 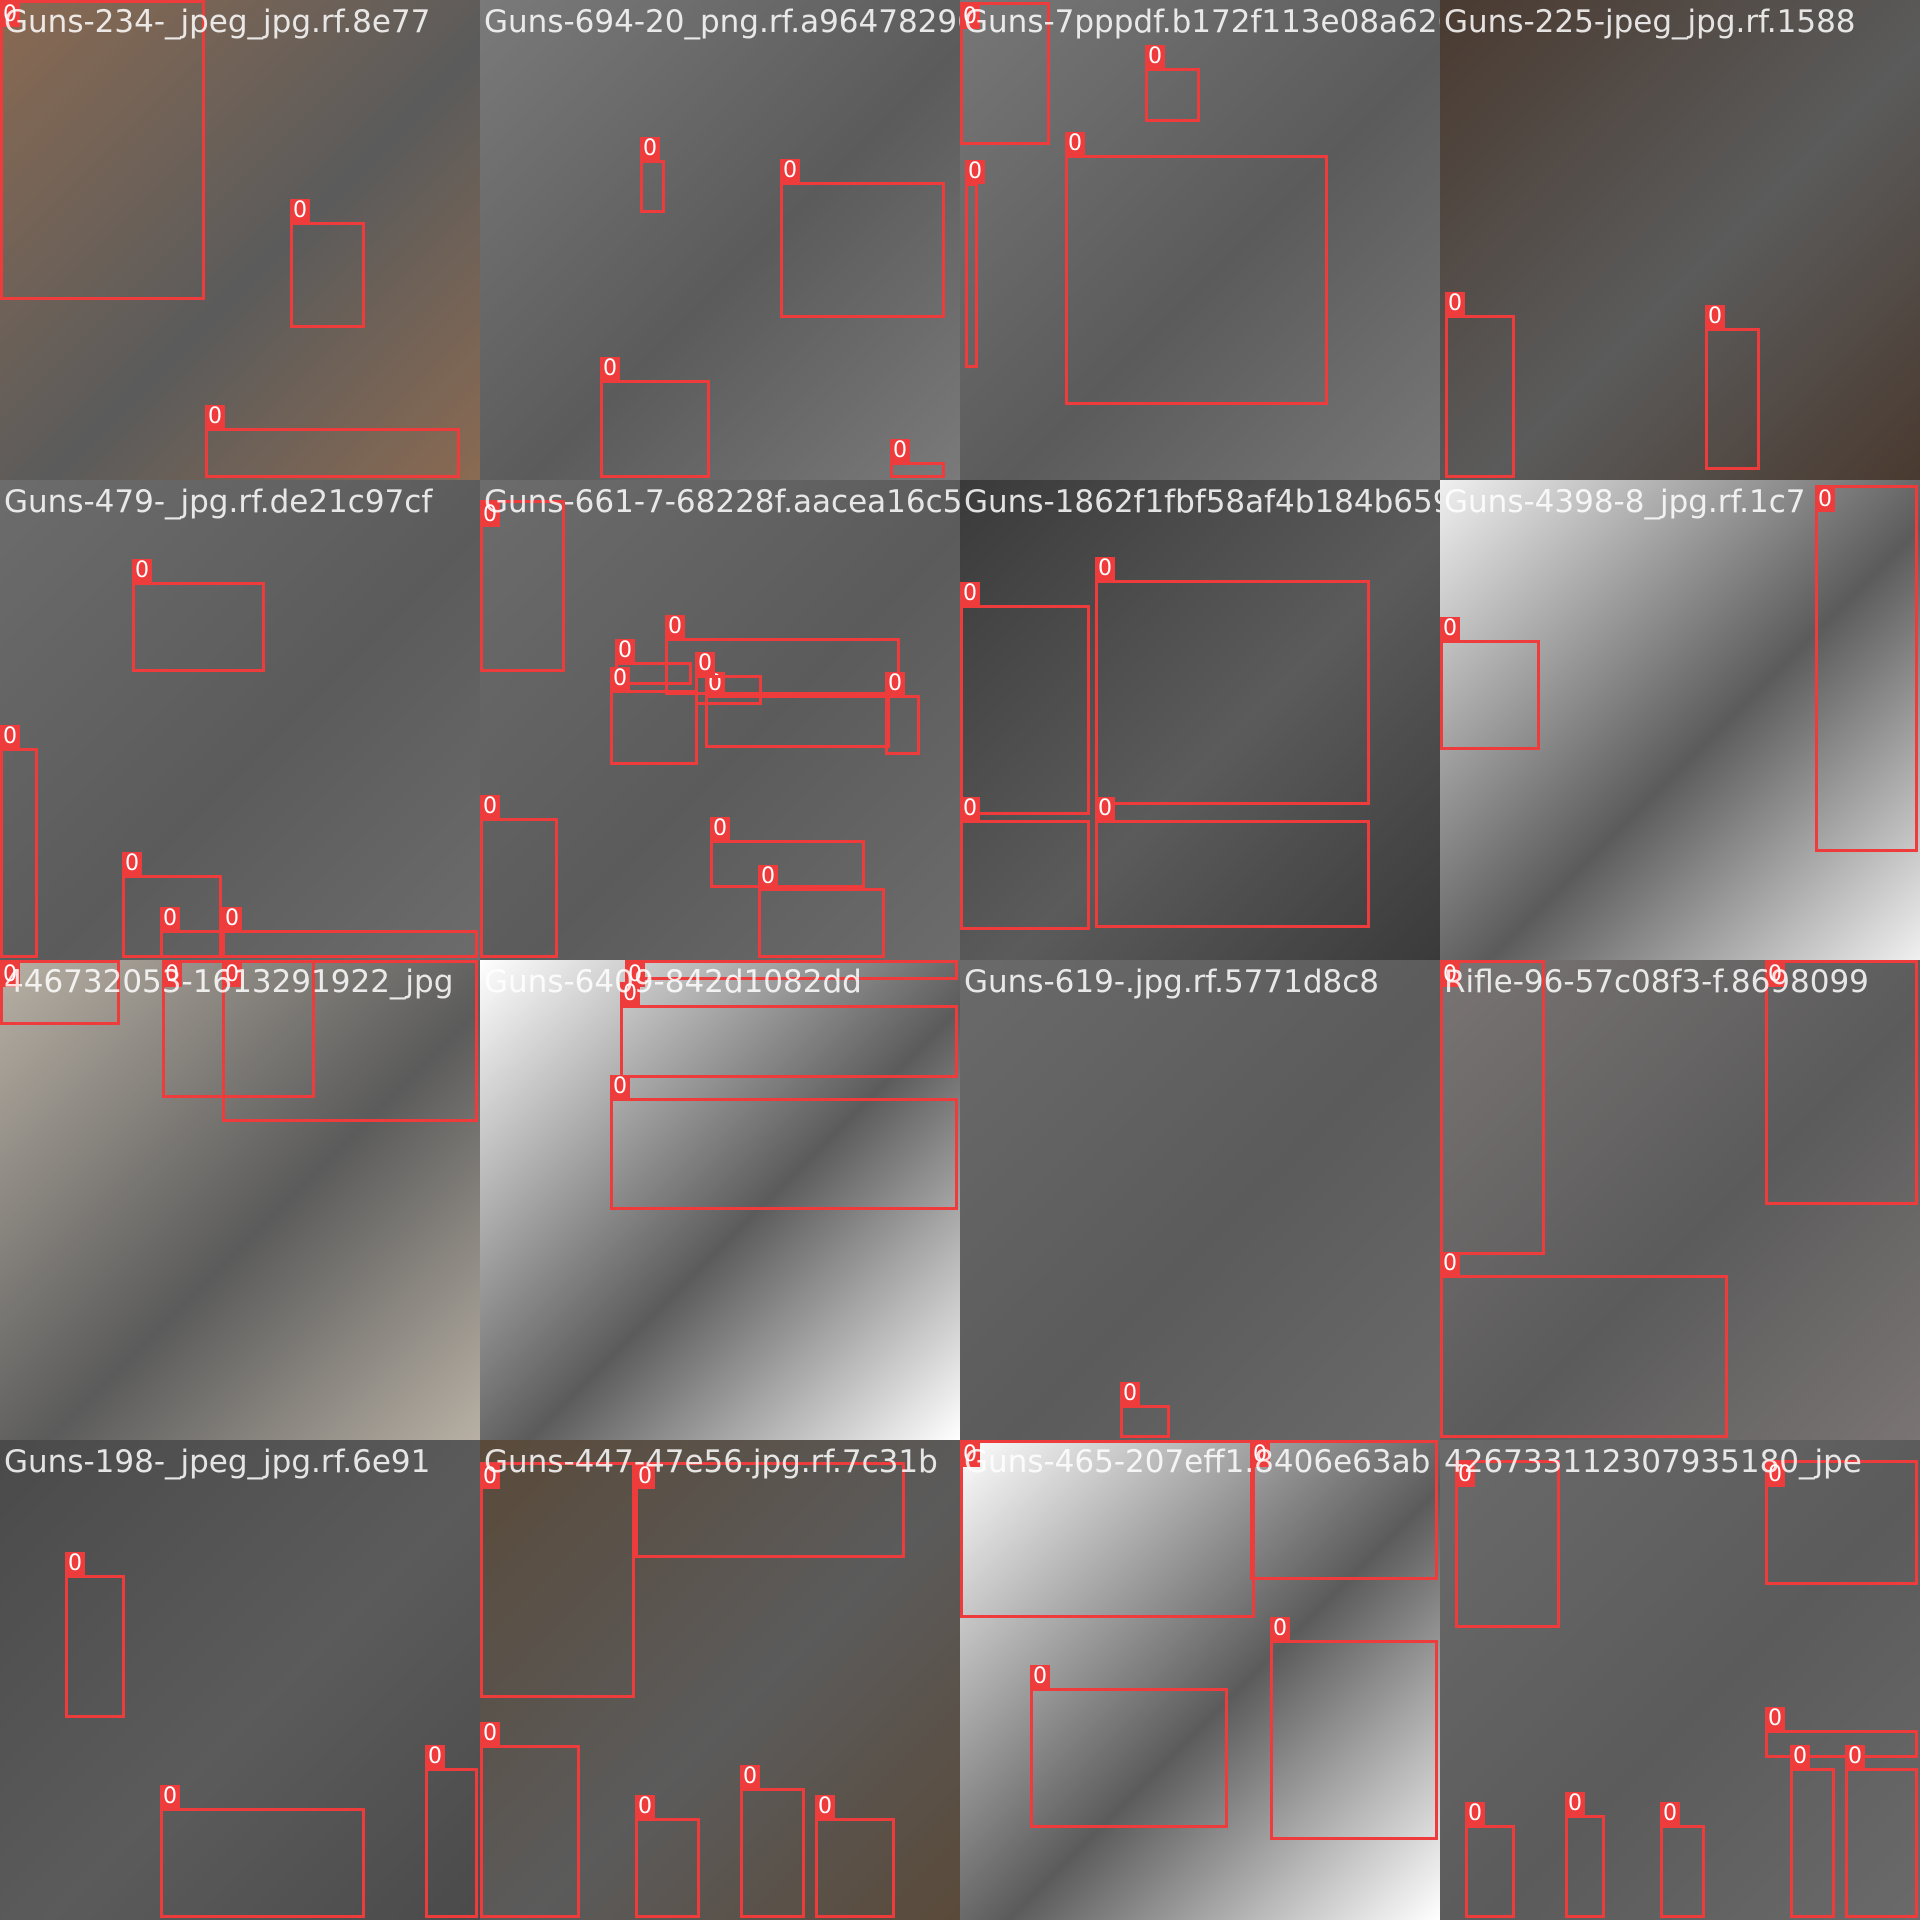 I want to click on tile-filename: Guns-6409-842d1082dd, so click(x=673, y=982).